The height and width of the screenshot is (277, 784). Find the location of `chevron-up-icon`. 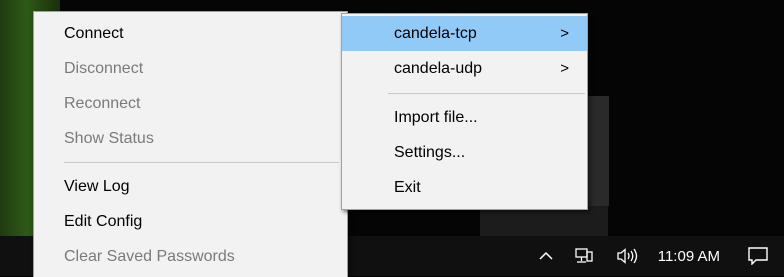

chevron-up-icon is located at coordinates (546, 255).